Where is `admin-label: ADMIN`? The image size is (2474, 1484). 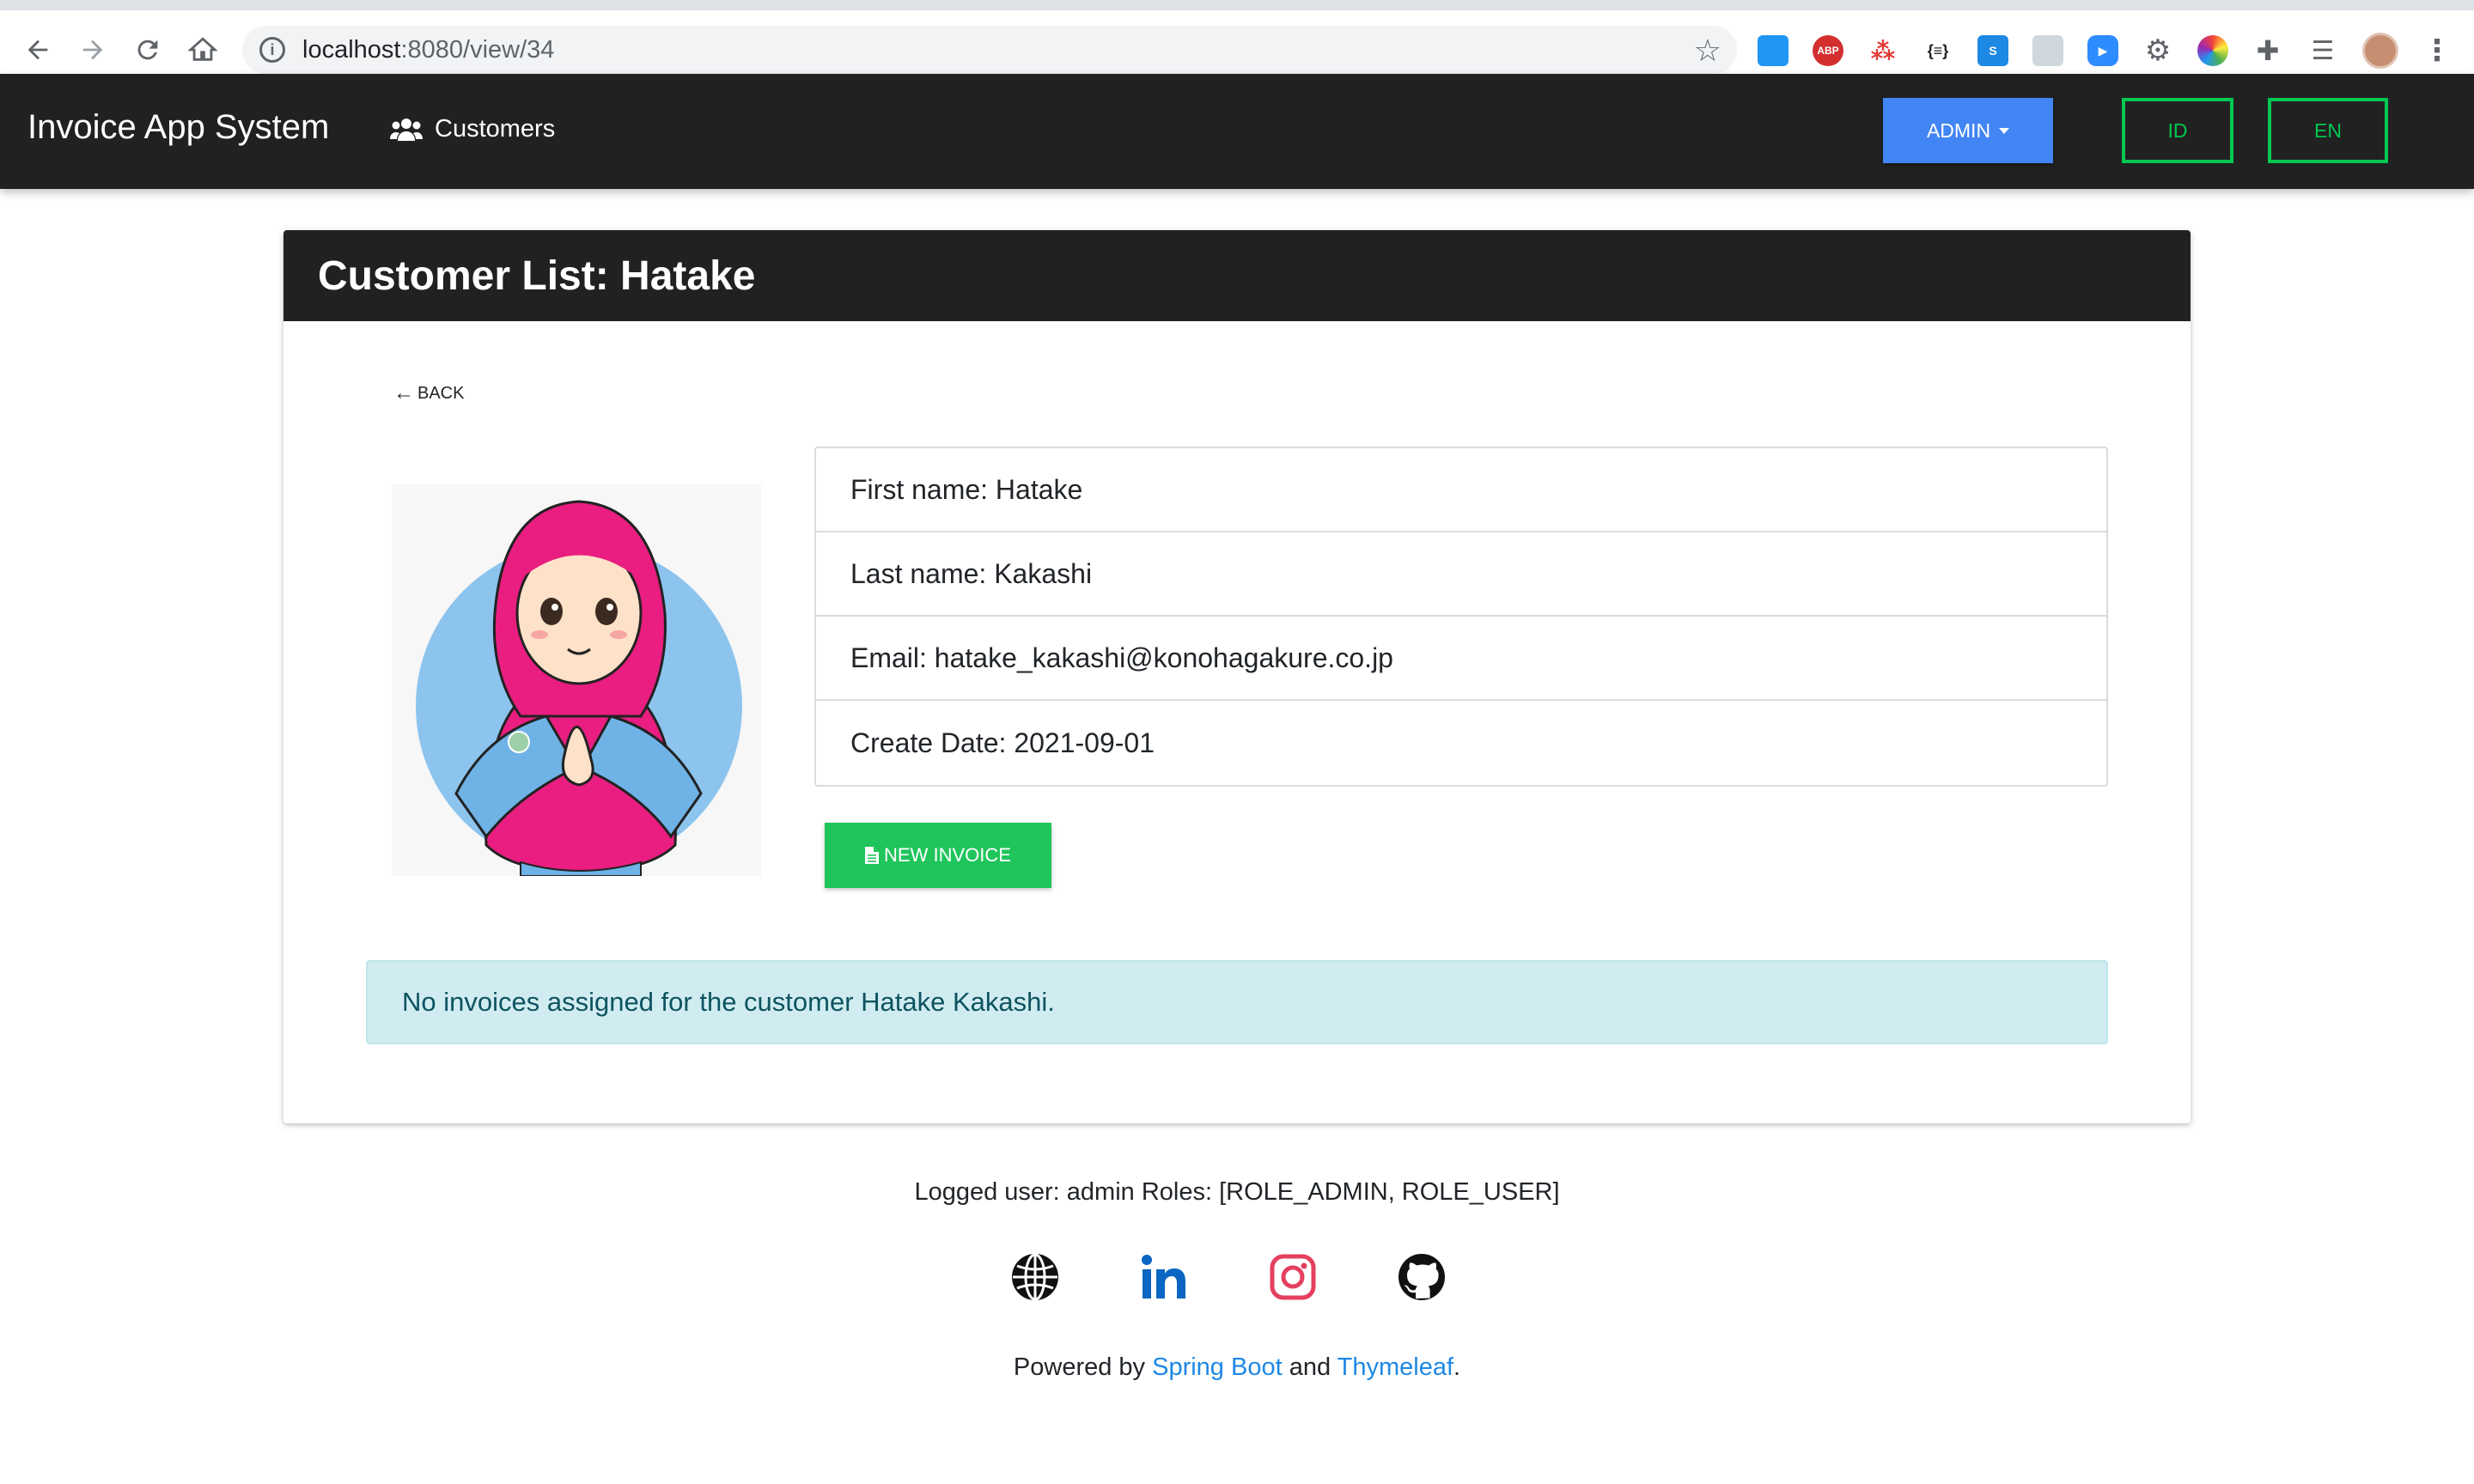 admin-label: ADMIN is located at coordinates (1958, 131).